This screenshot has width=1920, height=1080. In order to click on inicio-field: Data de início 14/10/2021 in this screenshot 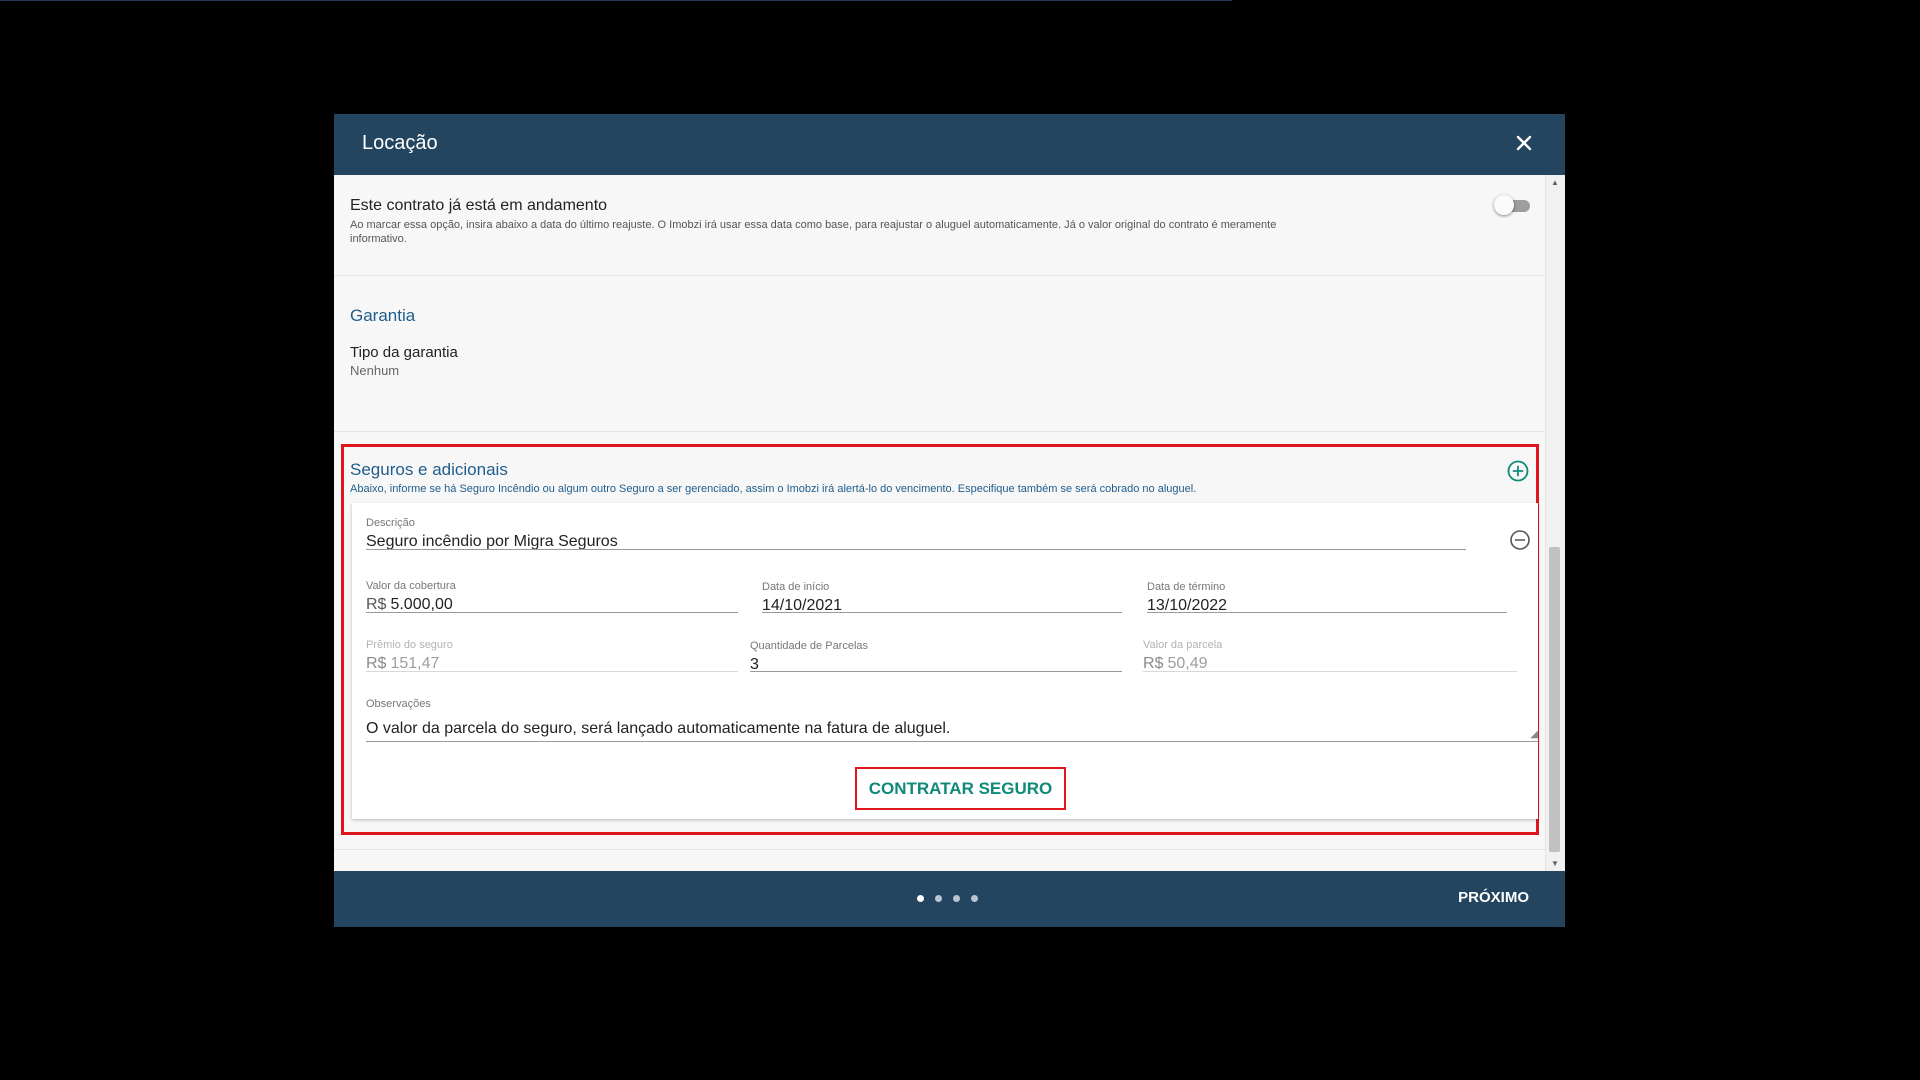, I will do `click(942, 597)`.